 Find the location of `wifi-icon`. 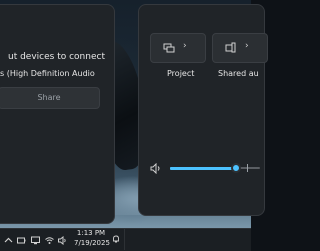

wifi-icon is located at coordinates (49, 240).